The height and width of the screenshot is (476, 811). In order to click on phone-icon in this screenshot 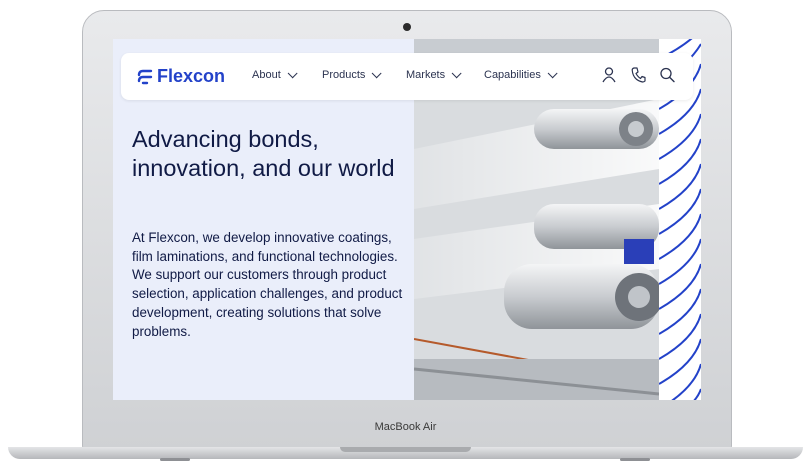, I will do `click(638, 75)`.